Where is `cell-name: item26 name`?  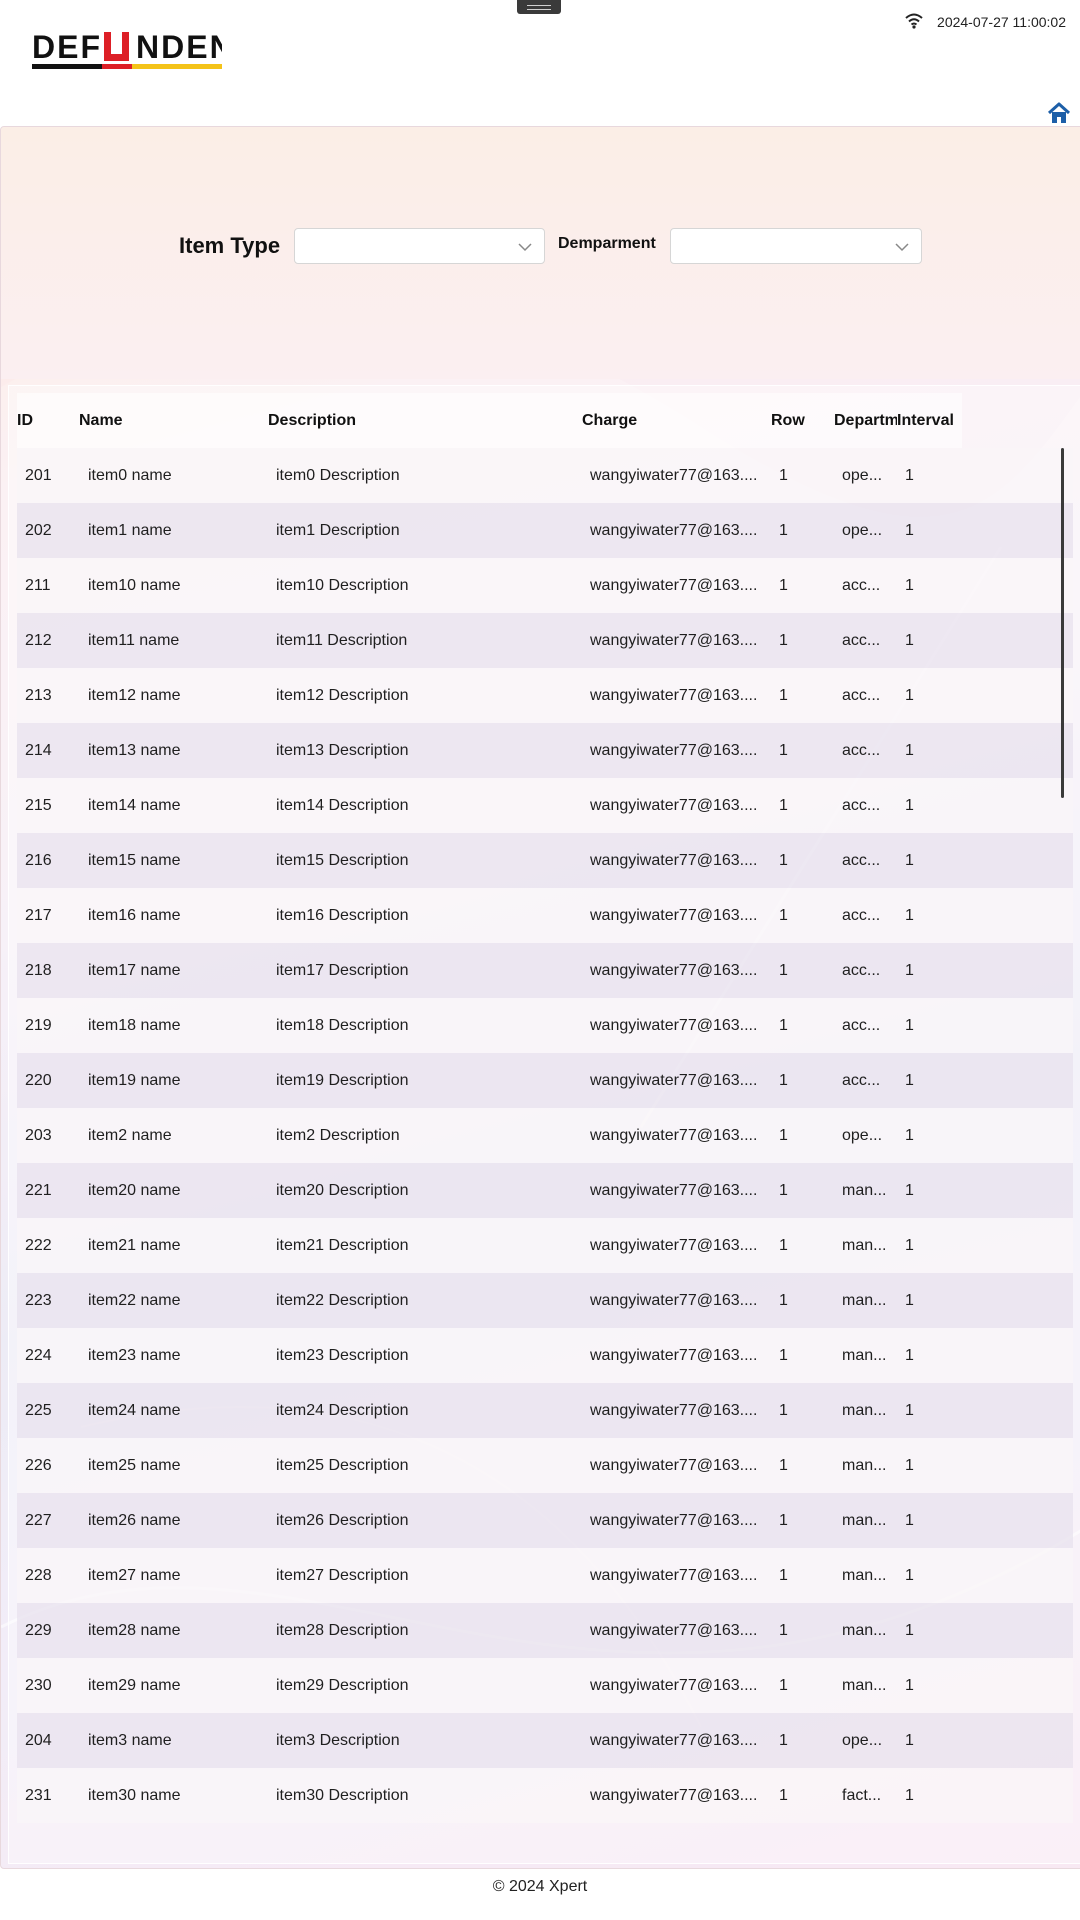
cell-name: item26 name is located at coordinates (134, 1520).